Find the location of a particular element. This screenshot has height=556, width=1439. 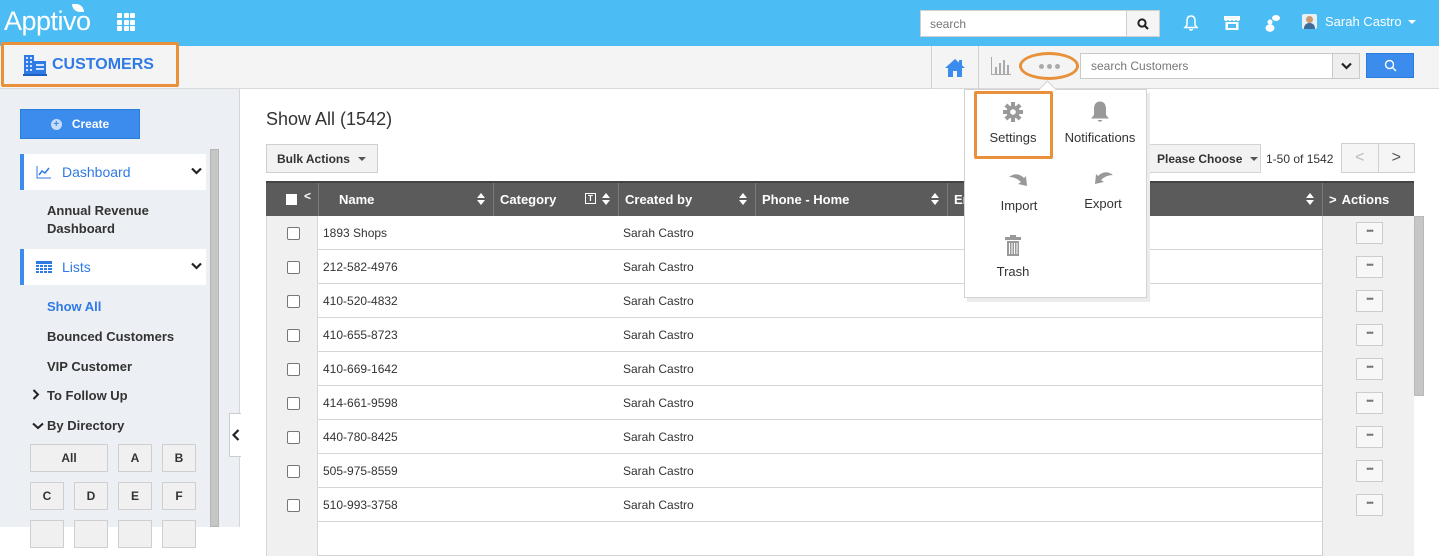

chevron-right-icon: > is located at coordinates (1333, 199).